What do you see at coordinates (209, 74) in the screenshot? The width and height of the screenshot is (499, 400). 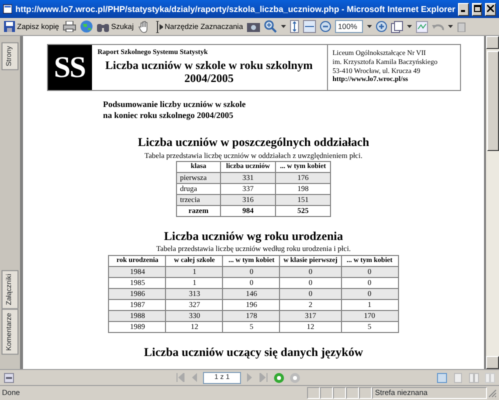 I see `report-title: Liczba uczniów w szkole w roku szkolnym 2004/2005` at bounding box center [209, 74].